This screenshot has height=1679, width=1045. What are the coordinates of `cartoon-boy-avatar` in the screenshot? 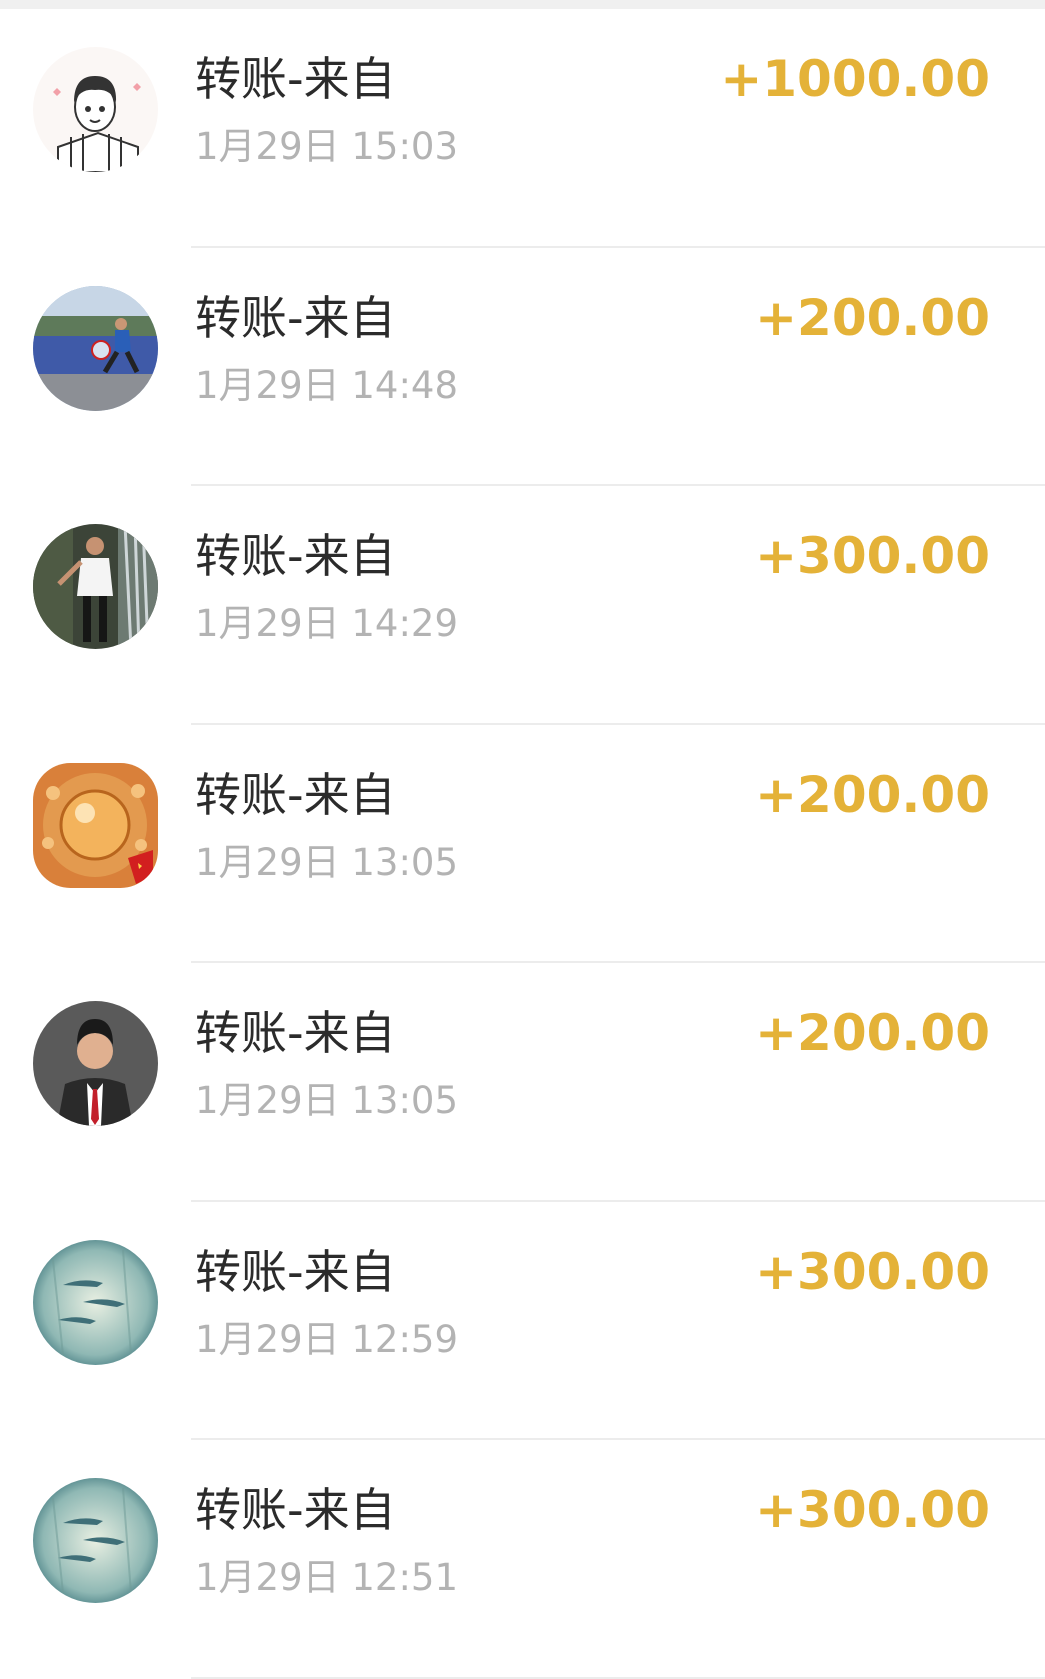 It's located at (95, 109).